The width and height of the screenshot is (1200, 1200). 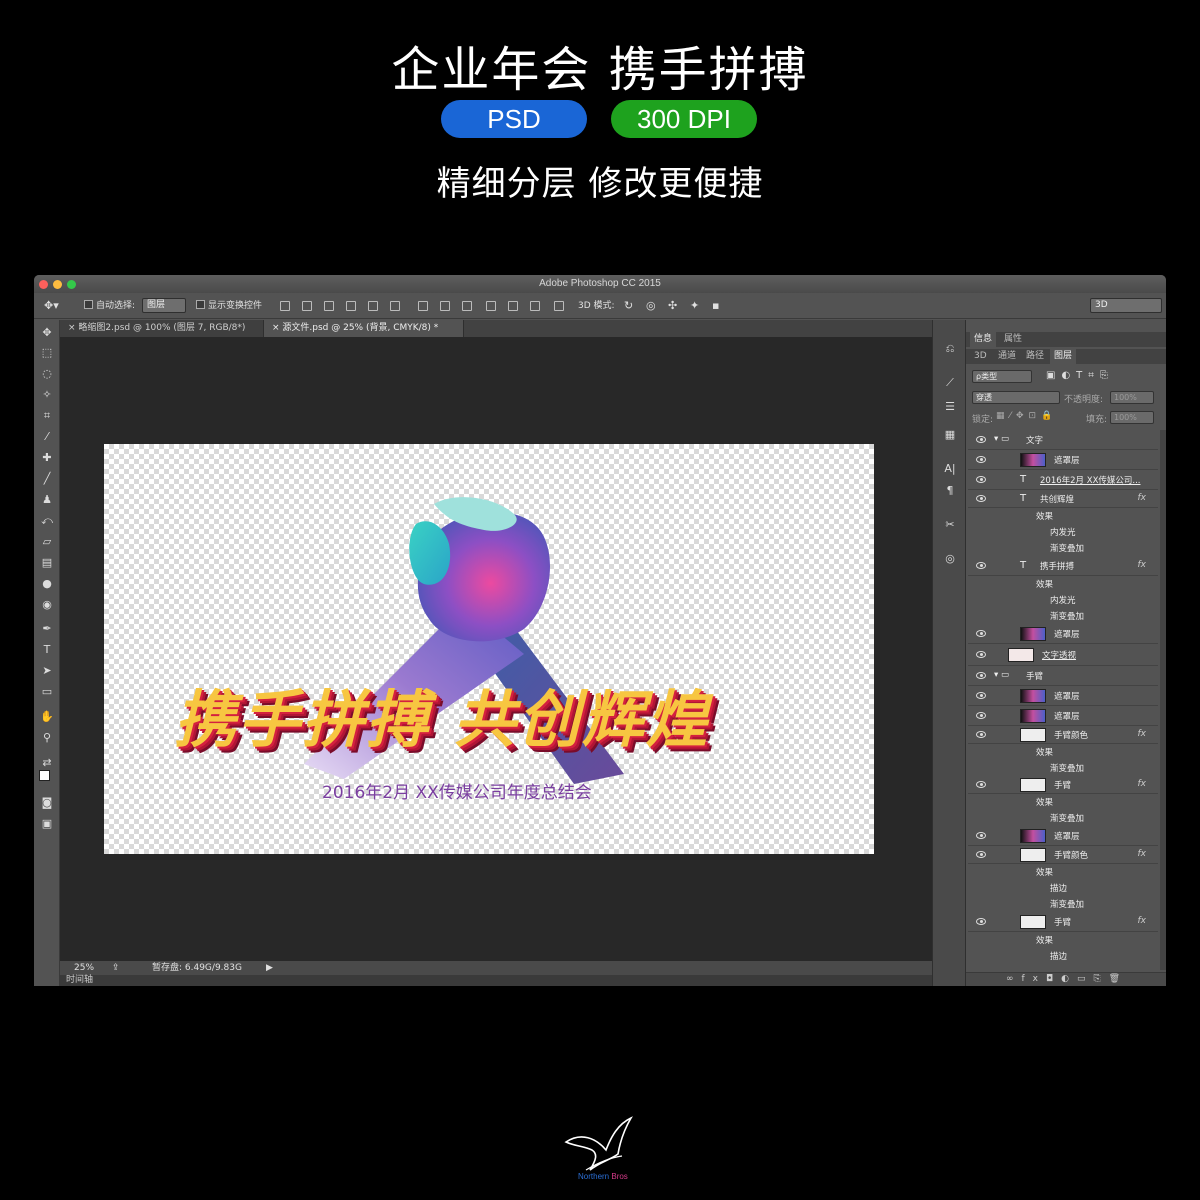 What do you see at coordinates (1163, 700) in the screenshot?
I see `layers-scrollbar` at bounding box center [1163, 700].